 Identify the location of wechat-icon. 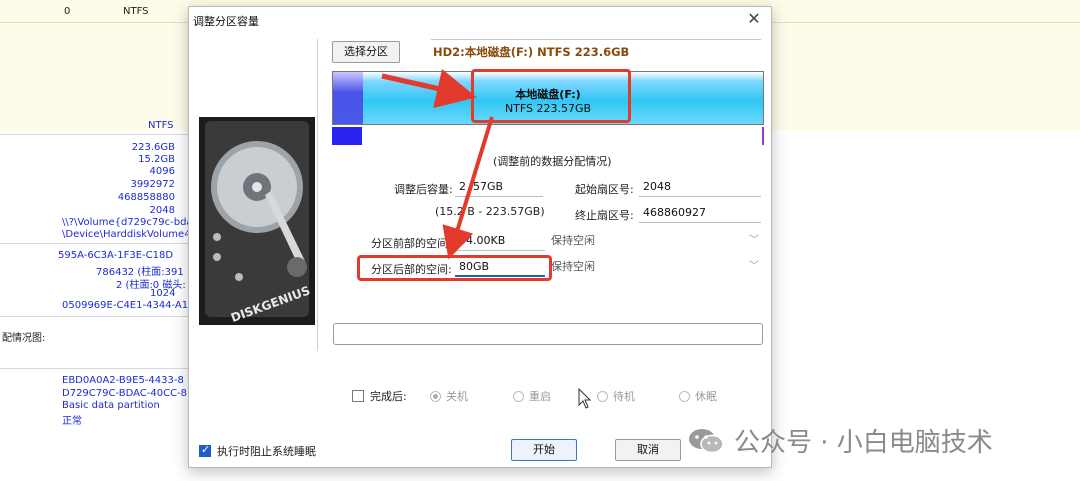
(706, 440).